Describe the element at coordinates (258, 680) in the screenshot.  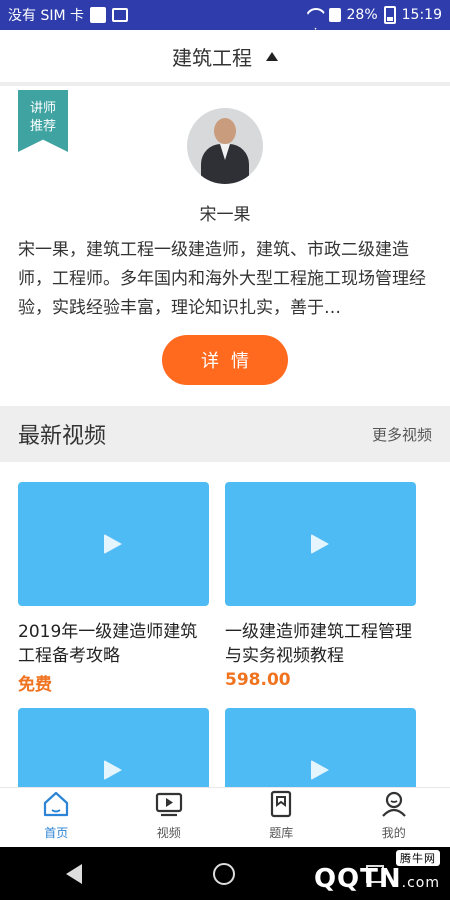
I see `video-price: 598.00` at that location.